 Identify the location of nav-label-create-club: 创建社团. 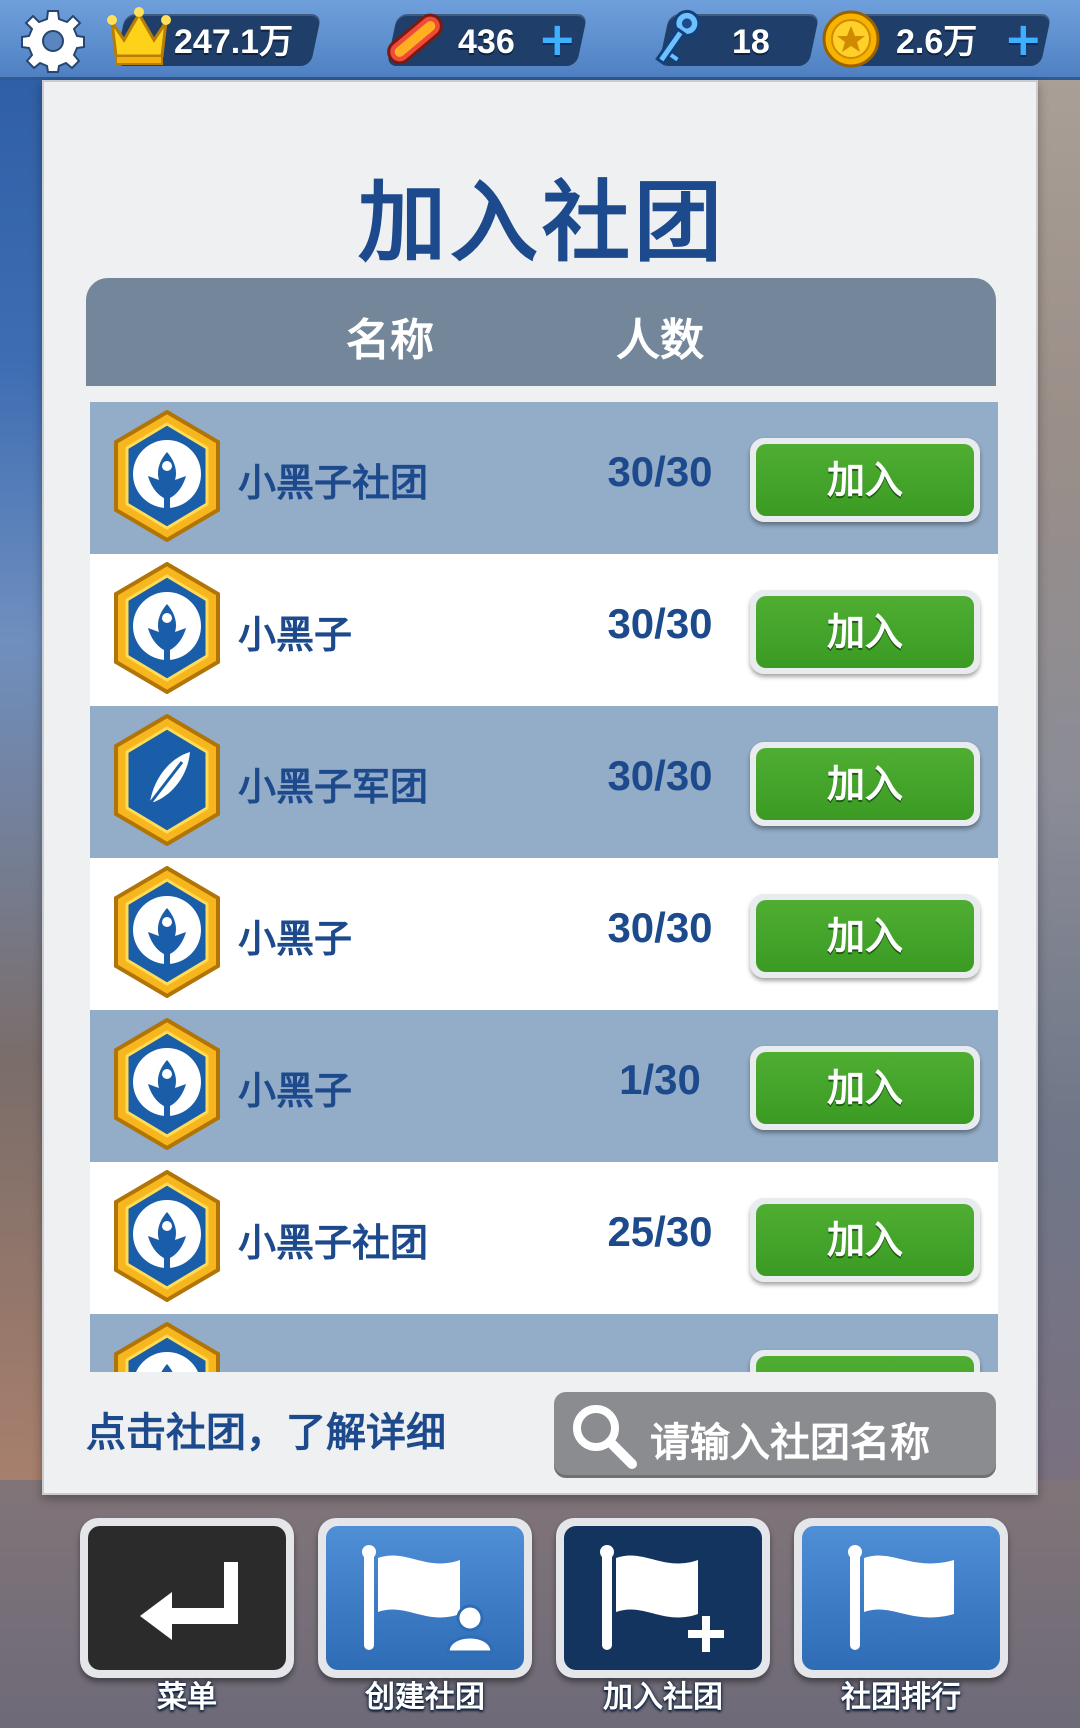
(425, 1697).